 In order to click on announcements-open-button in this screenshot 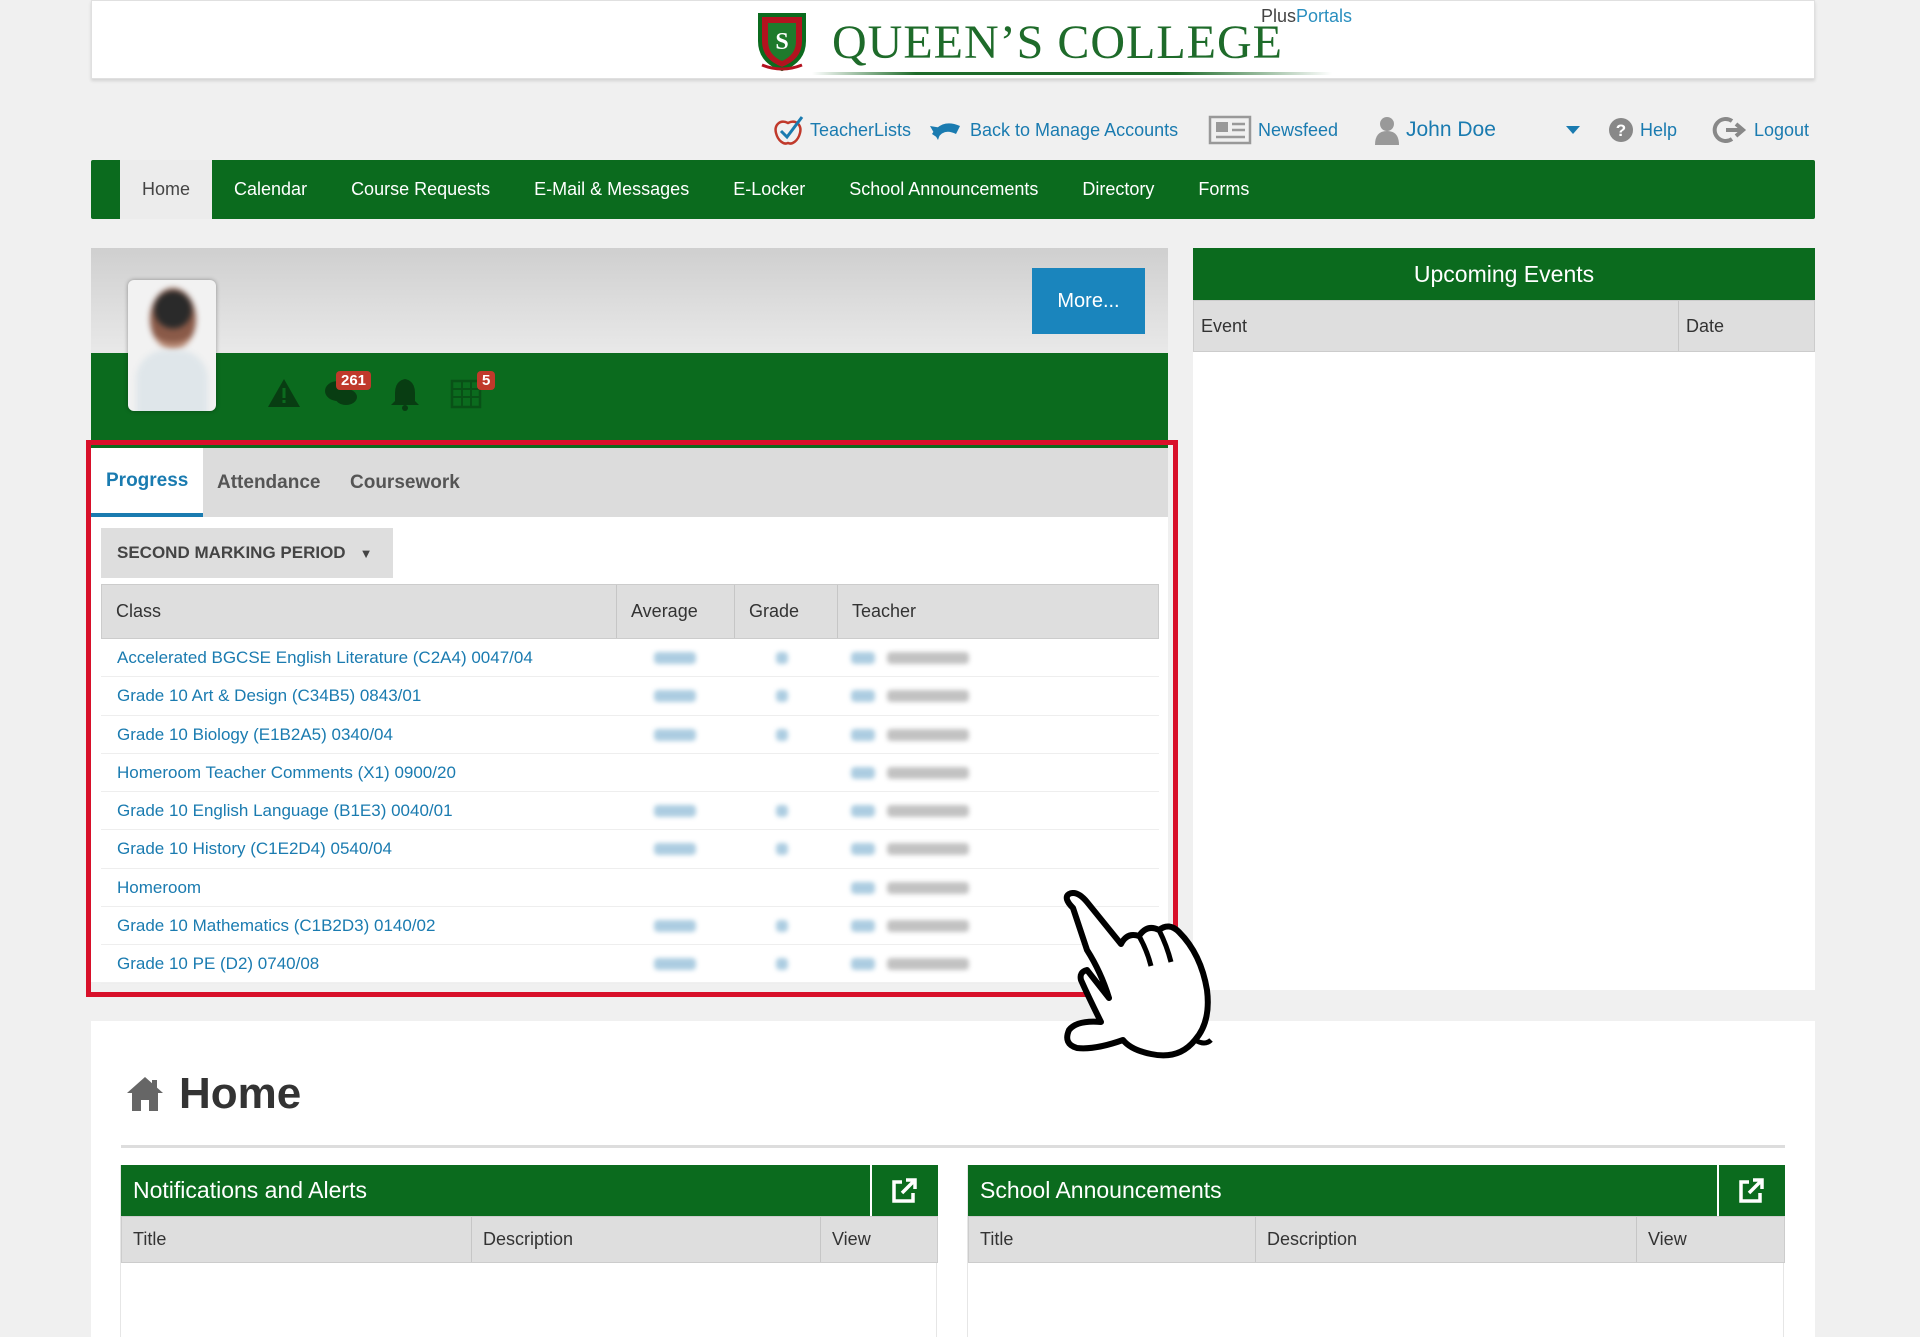, I will do `click(1750, 1190)`.